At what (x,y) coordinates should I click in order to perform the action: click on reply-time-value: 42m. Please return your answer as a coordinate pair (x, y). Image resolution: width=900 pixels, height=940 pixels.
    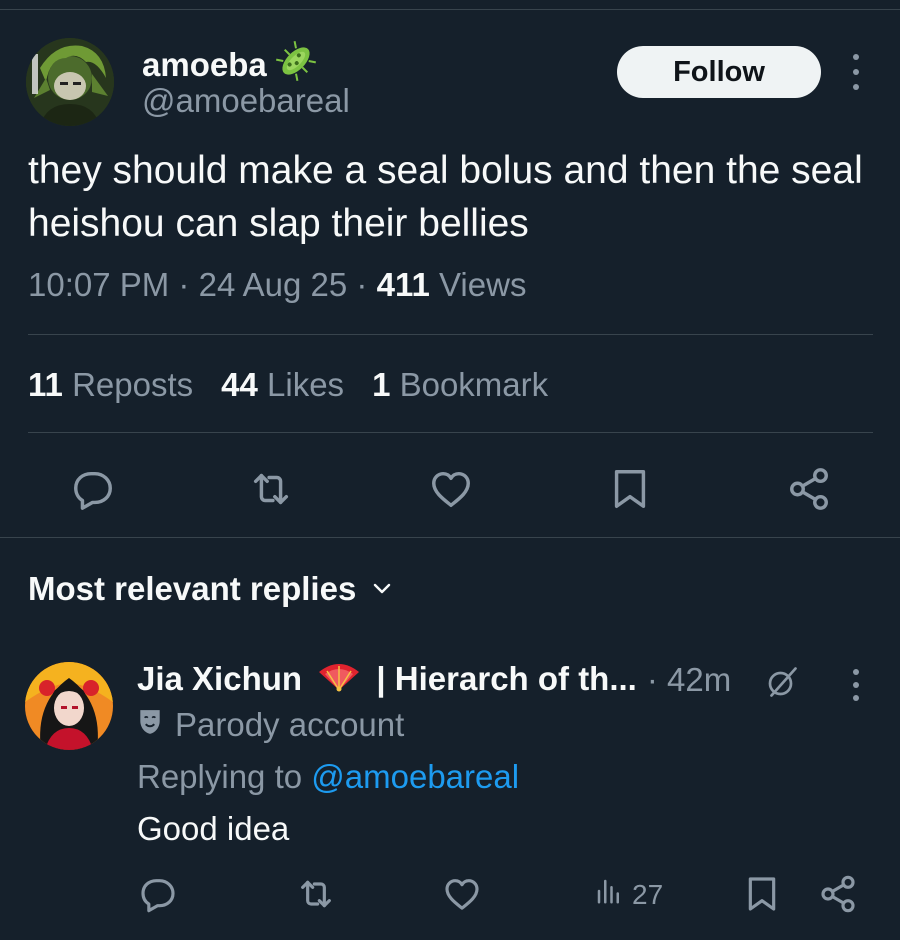
    Looking at the image, I should click on (699, 680).